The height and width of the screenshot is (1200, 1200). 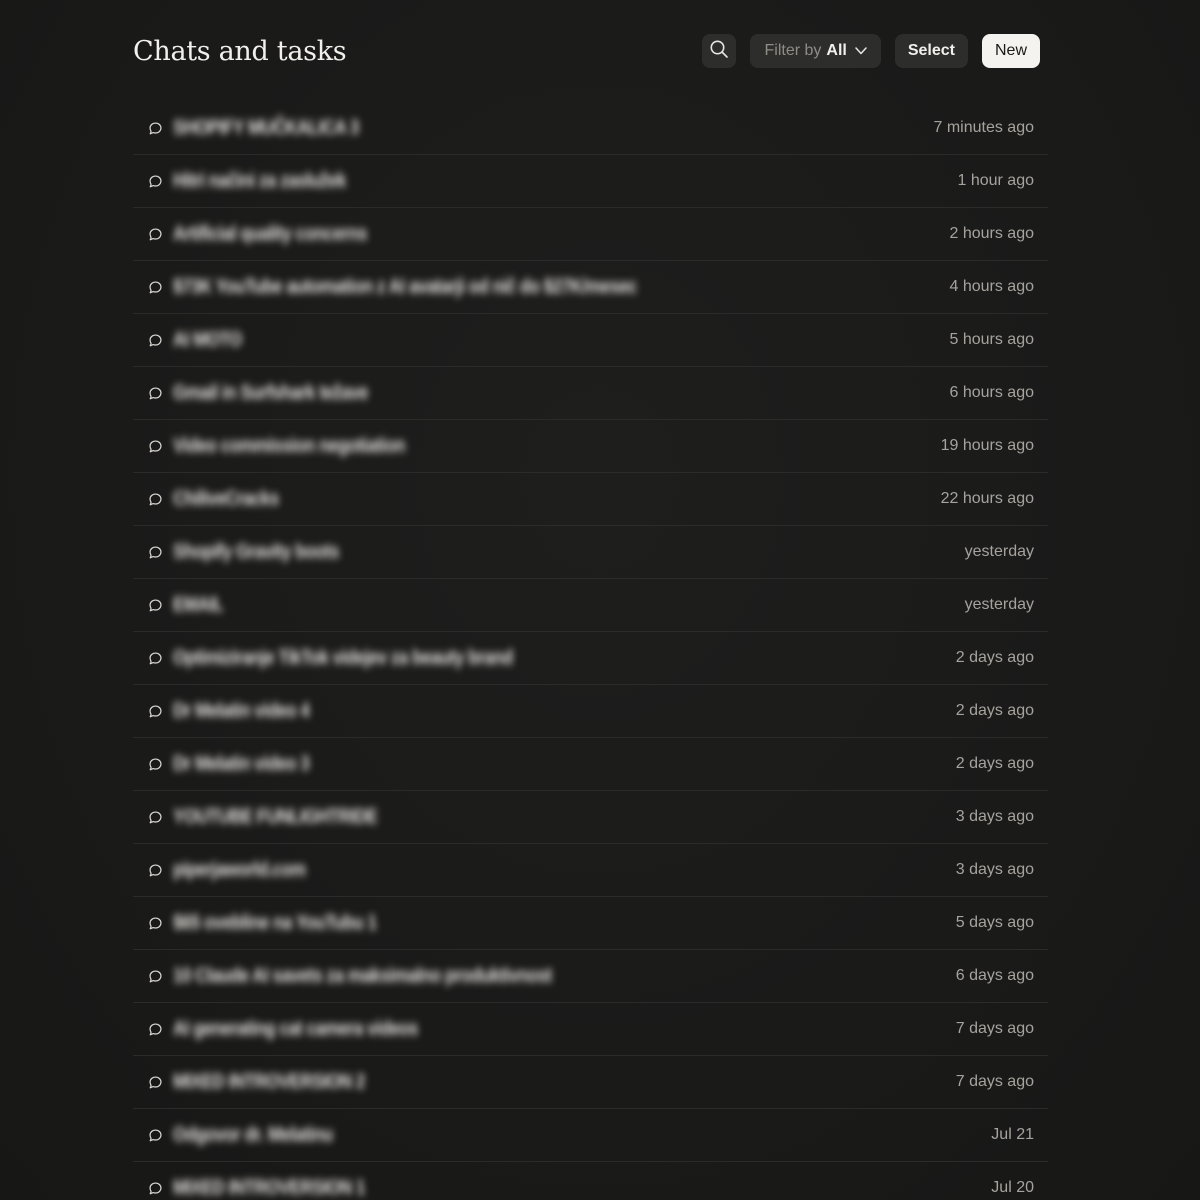 What do you see at coordinates (289, 445) in the screenshot?
I see `chat-title: Video commission negotiation` at bounding box center [289, 445].